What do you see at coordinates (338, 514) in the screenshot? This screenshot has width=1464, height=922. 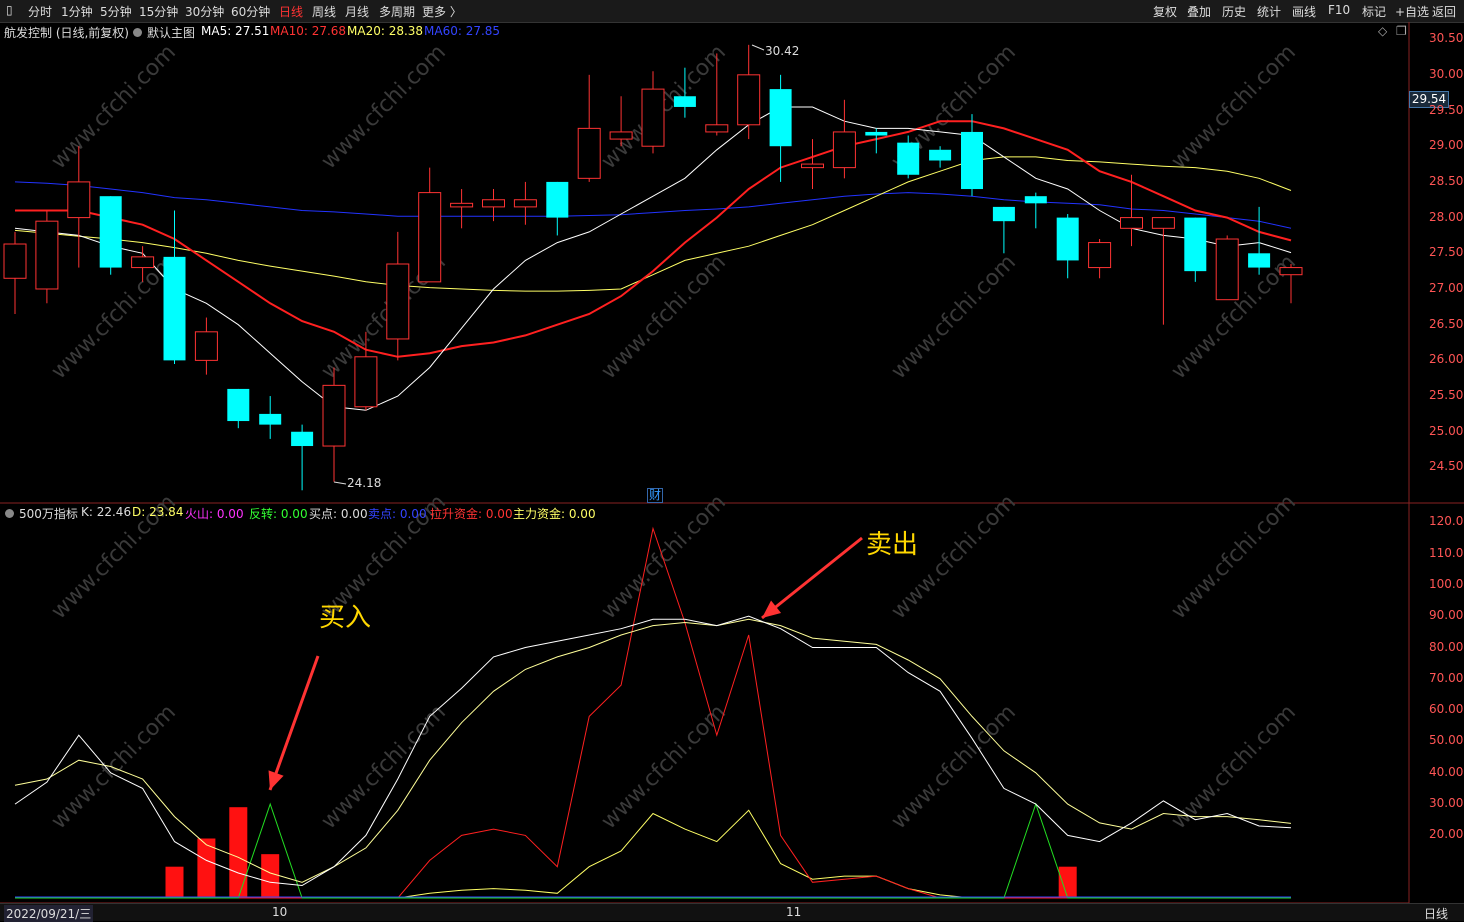 I see `buy-point-legend: 买点: 0.00` at bounding box center [338, 514].